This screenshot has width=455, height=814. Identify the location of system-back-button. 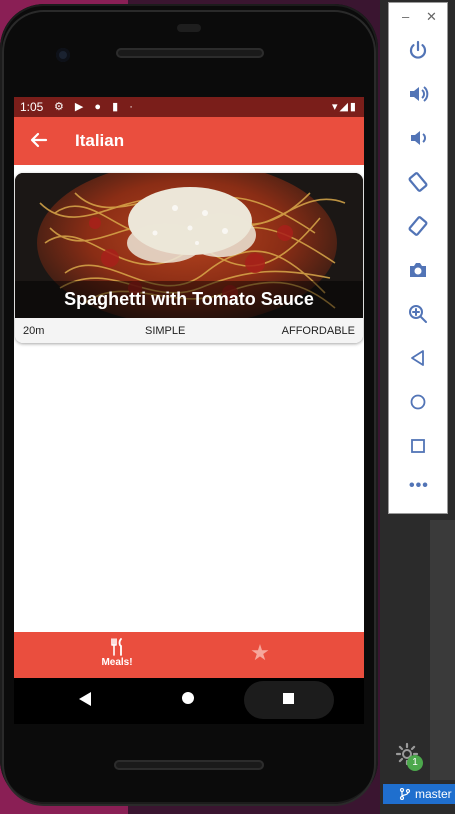
(85, 701).